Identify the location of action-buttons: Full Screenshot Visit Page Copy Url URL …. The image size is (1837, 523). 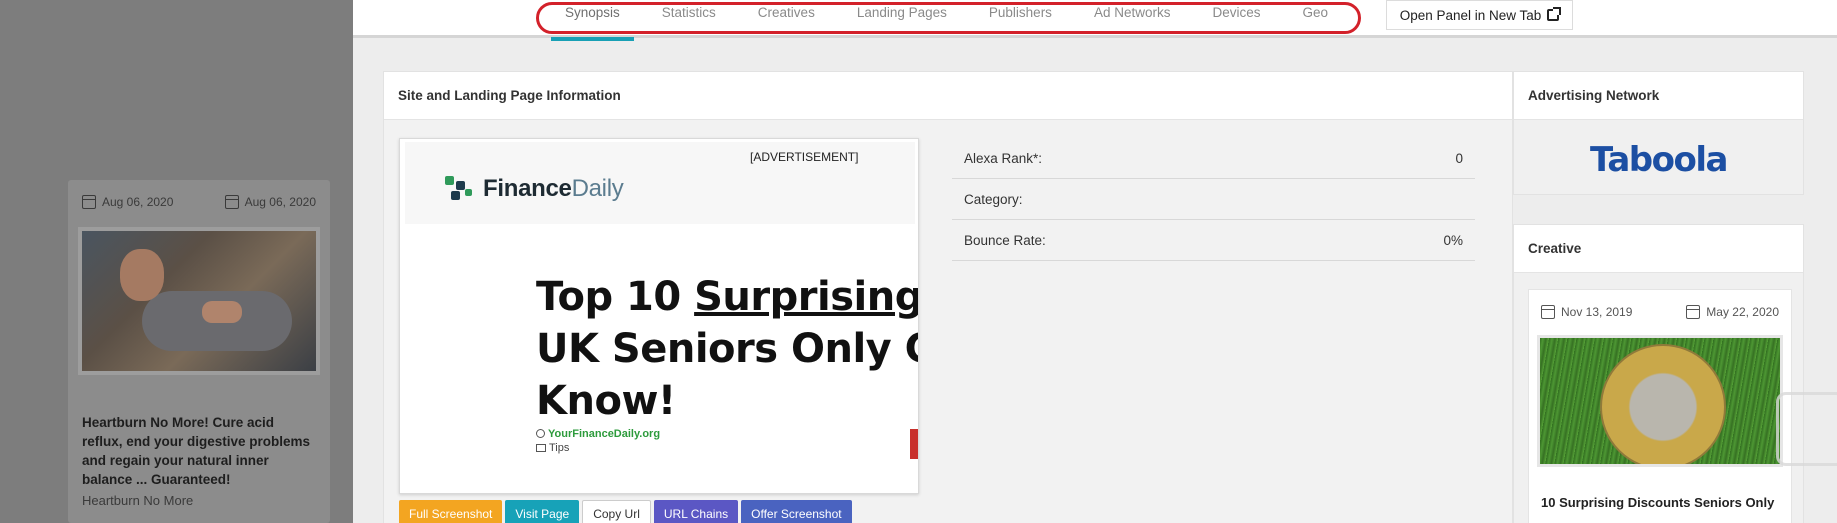
(625, 511).